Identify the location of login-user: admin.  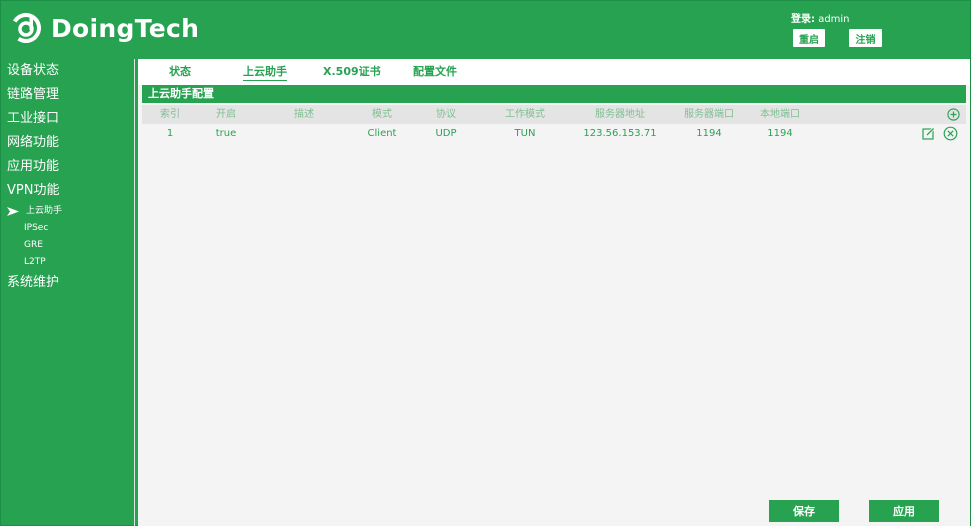
(834, 19).